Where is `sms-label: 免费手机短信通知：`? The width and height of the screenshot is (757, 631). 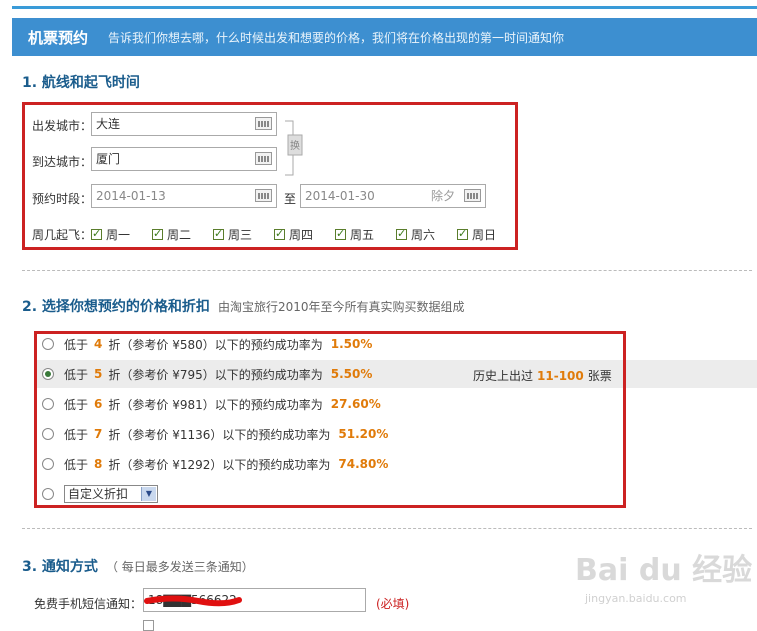 sms-label: 免费手机短信通知： is located at coordinates (88, 604).